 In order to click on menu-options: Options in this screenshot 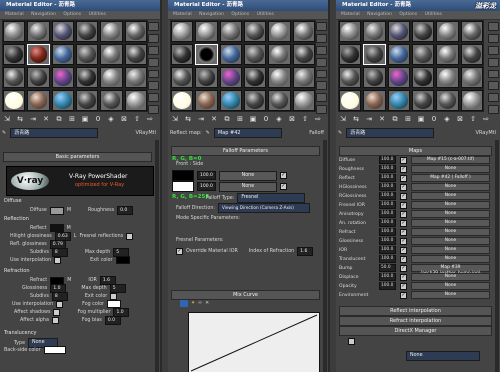, I will do `click(72, 14)`.